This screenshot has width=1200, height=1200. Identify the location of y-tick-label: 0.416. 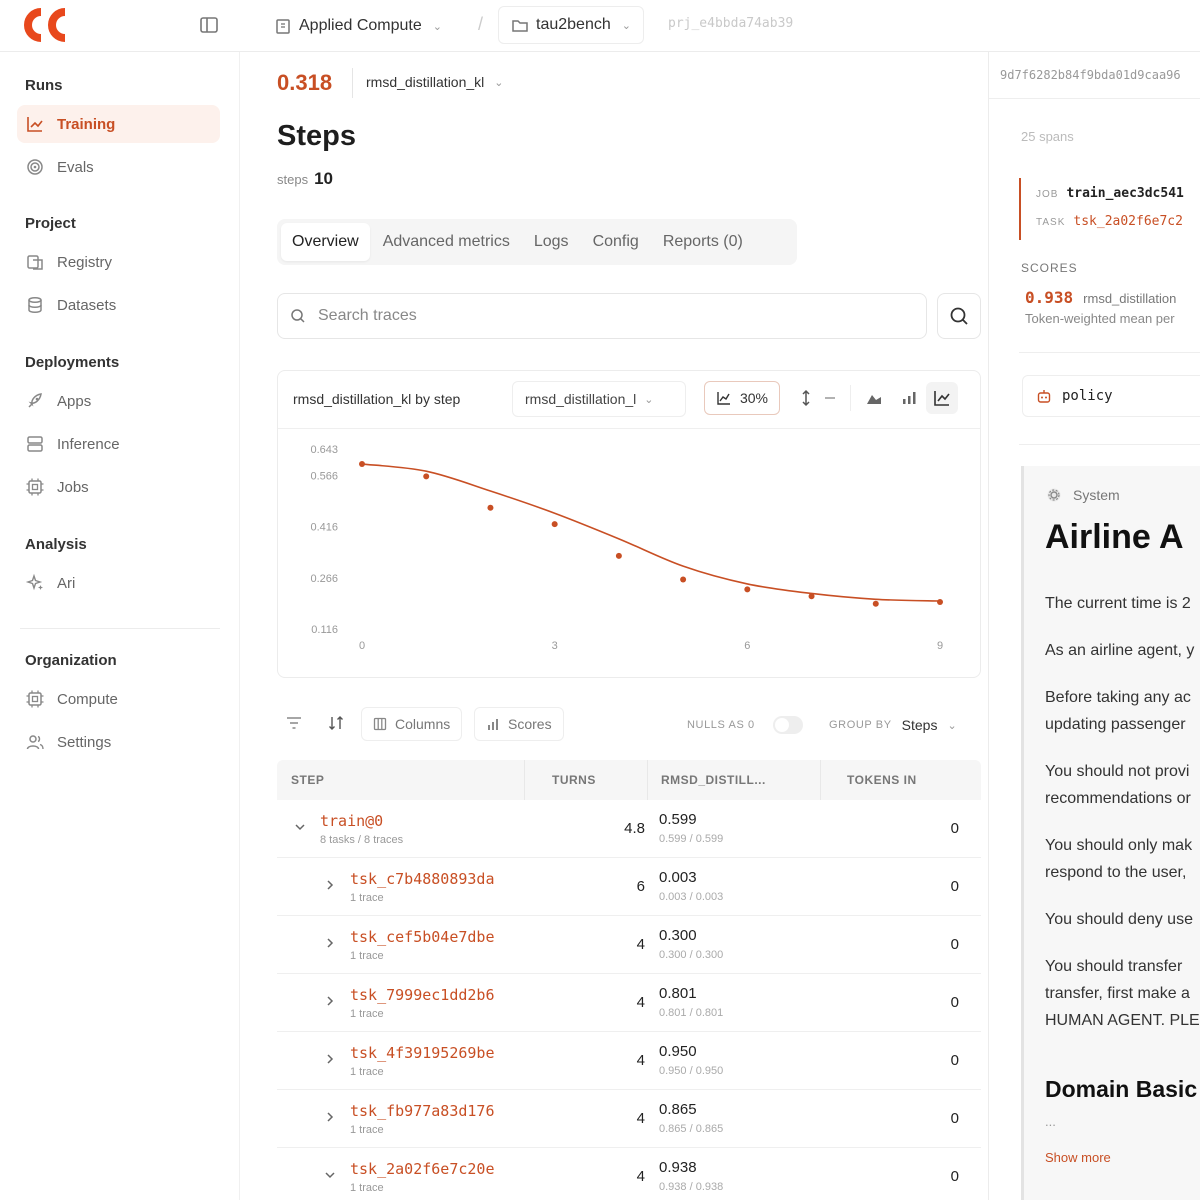
(324, 528).